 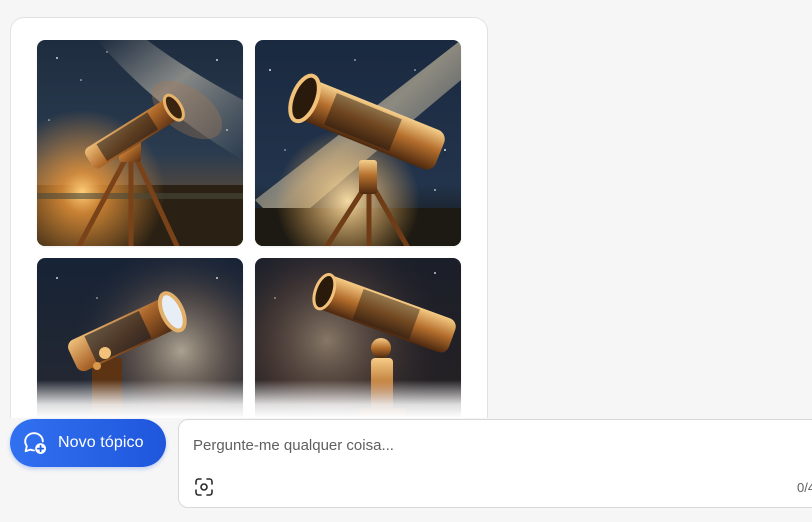 What do you see at coordinates (101, 442) in the screenshot?
I see `new-topic-label: Novo tópico` at bounding box center [101, 442].